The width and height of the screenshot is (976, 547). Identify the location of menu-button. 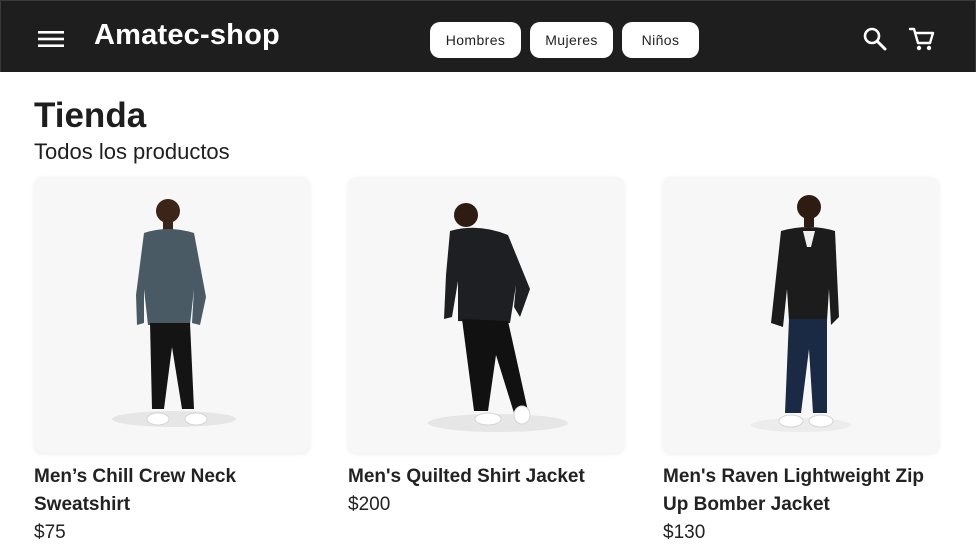
(51, 39).